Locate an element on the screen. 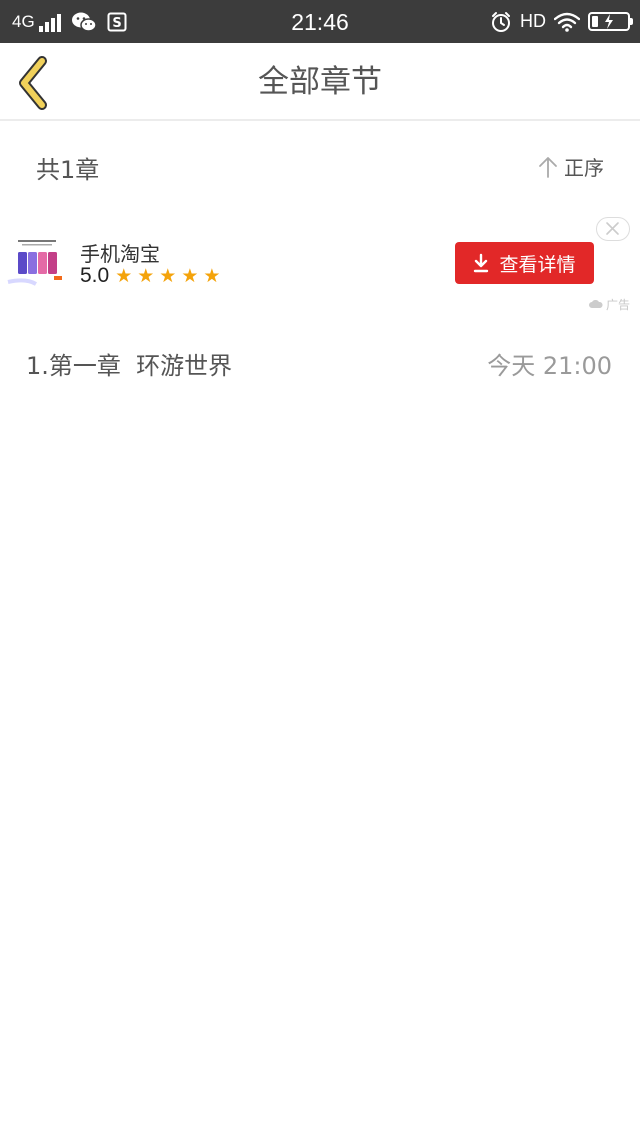 Image resolution: width=640 pixels, height=1138 pixels. cloud-icon is located at coordinates (596, 304).